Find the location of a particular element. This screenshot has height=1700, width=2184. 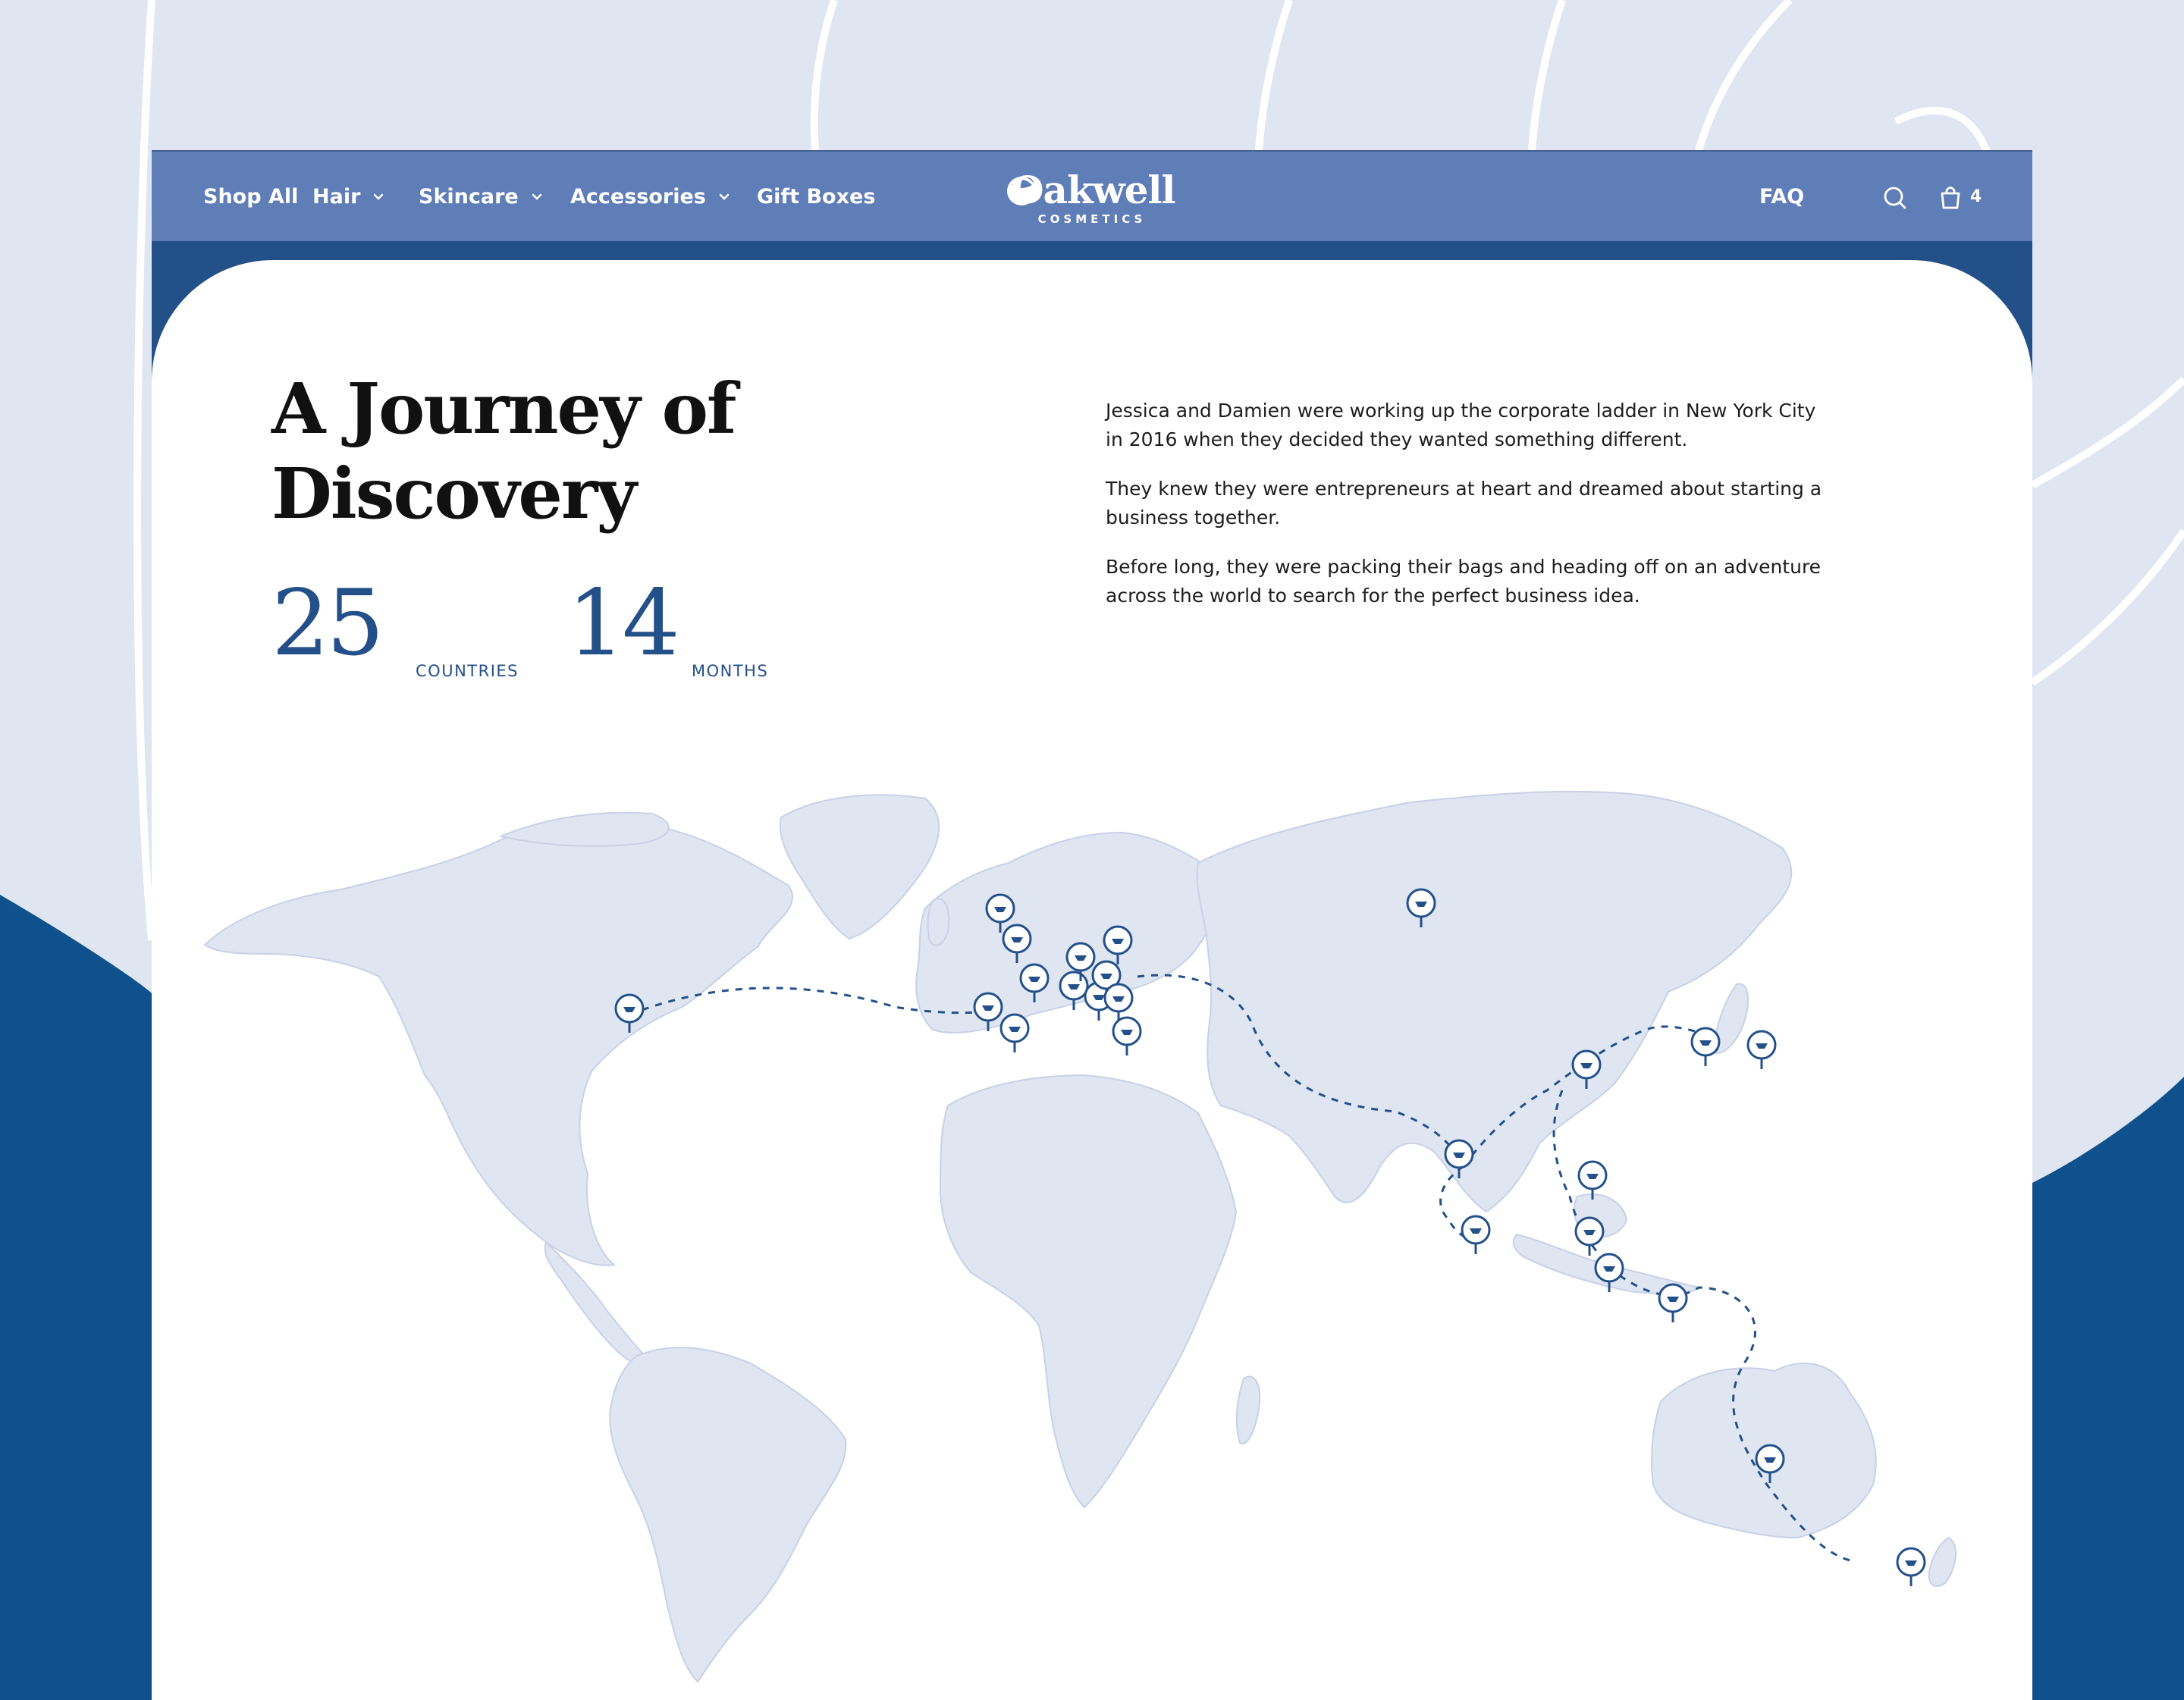

landmass-madagascar is located at coordinates (1248, 1409).